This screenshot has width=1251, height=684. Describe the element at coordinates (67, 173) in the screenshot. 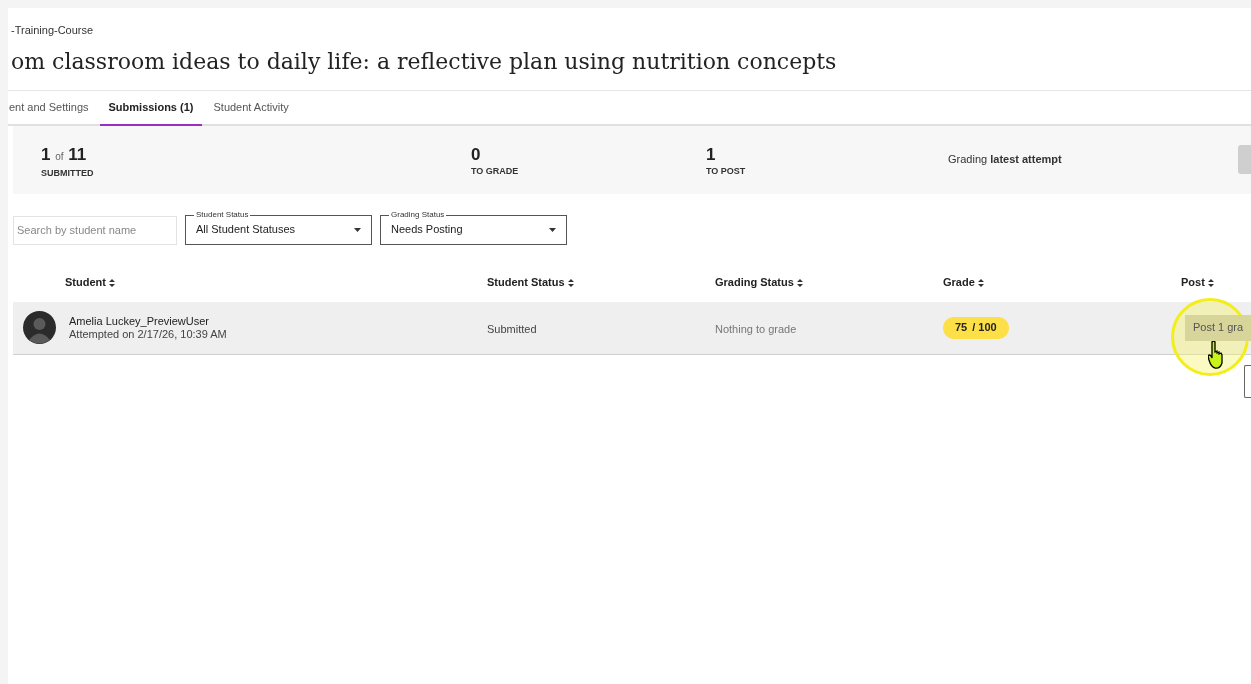

I see `stat-label: SUBMITTED` at that location.